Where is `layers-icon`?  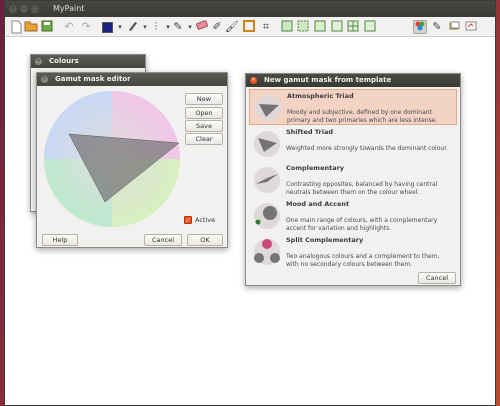 layers-icon is located at coordinates (454, 27).